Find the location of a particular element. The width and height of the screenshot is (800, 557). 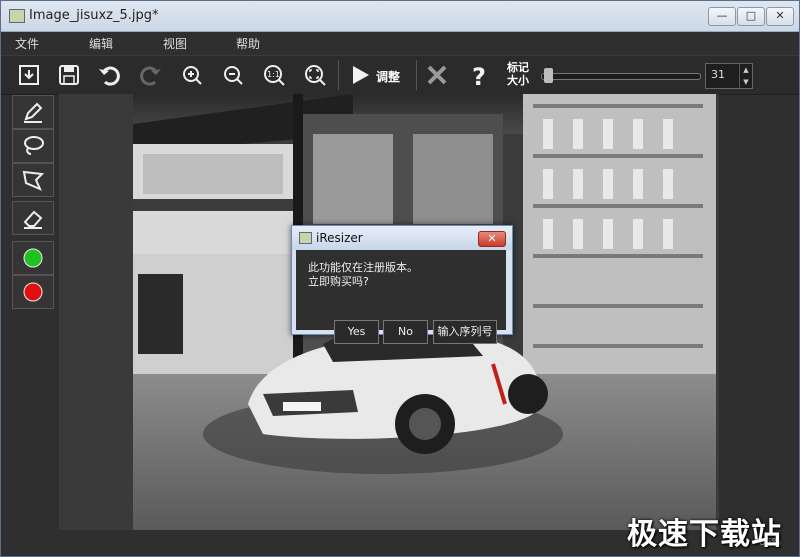

dialog-title-bar: iResizer ✕ is located at coordinates (402, 238).